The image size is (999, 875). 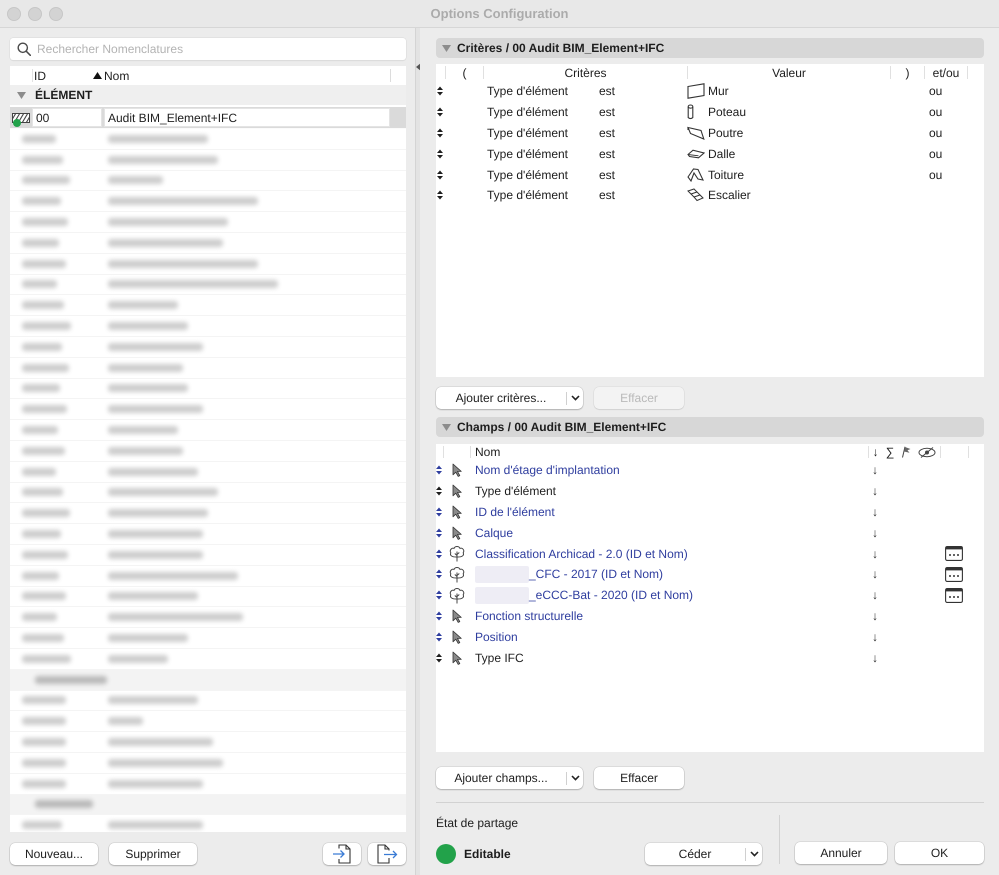 I want to click on field-name: _CFC - 2017 (ID et Nom), so click(x=596, y=574).